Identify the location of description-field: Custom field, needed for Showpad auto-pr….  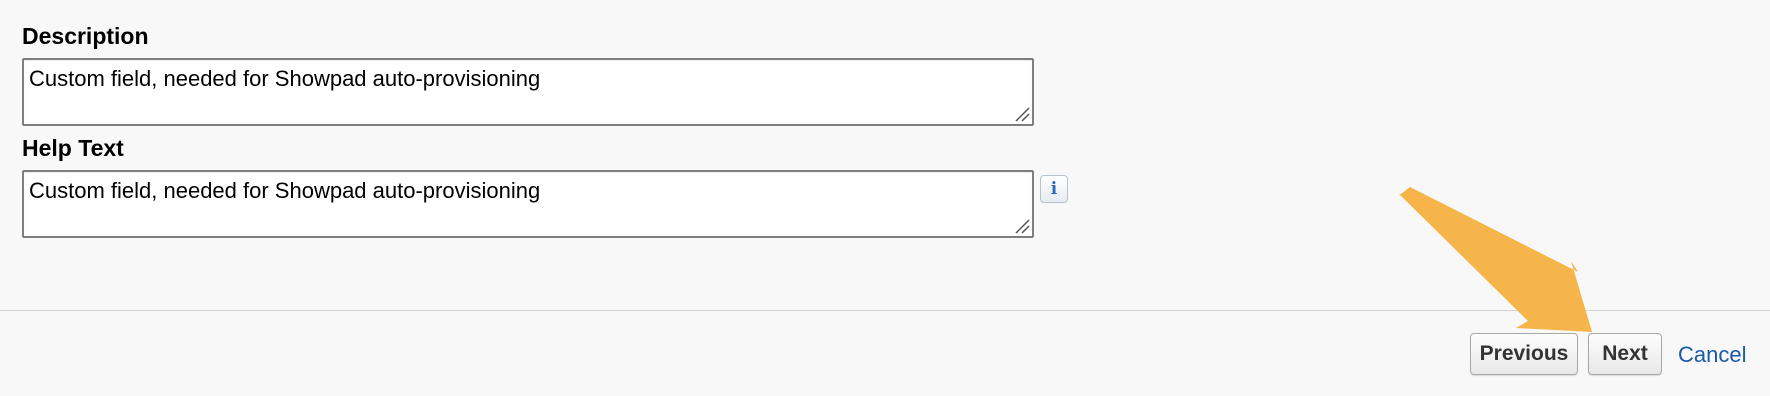
(528, 92).